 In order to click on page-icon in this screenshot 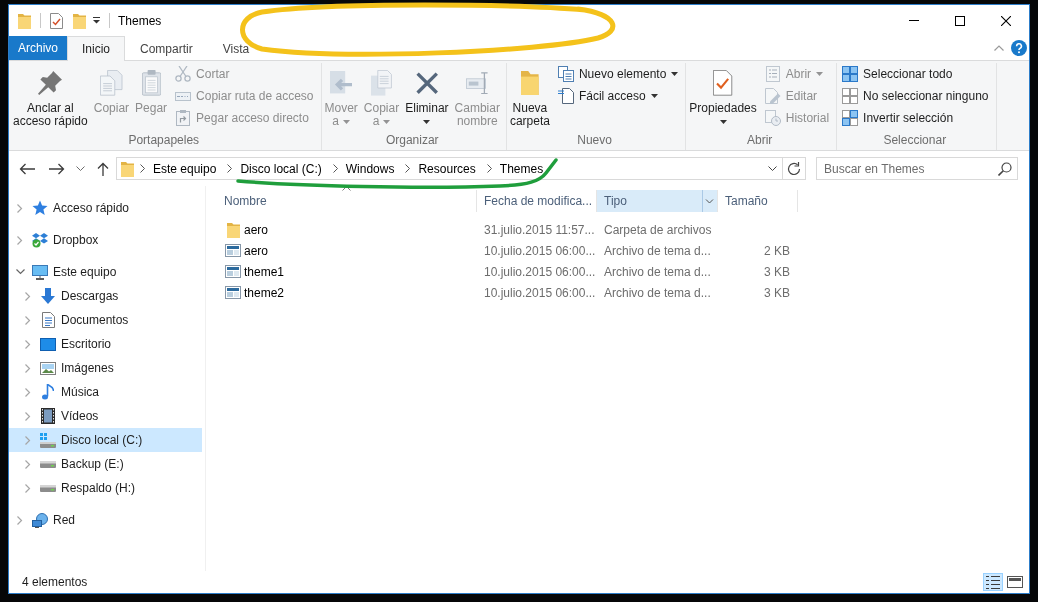, I will do `click(565, 96)`.